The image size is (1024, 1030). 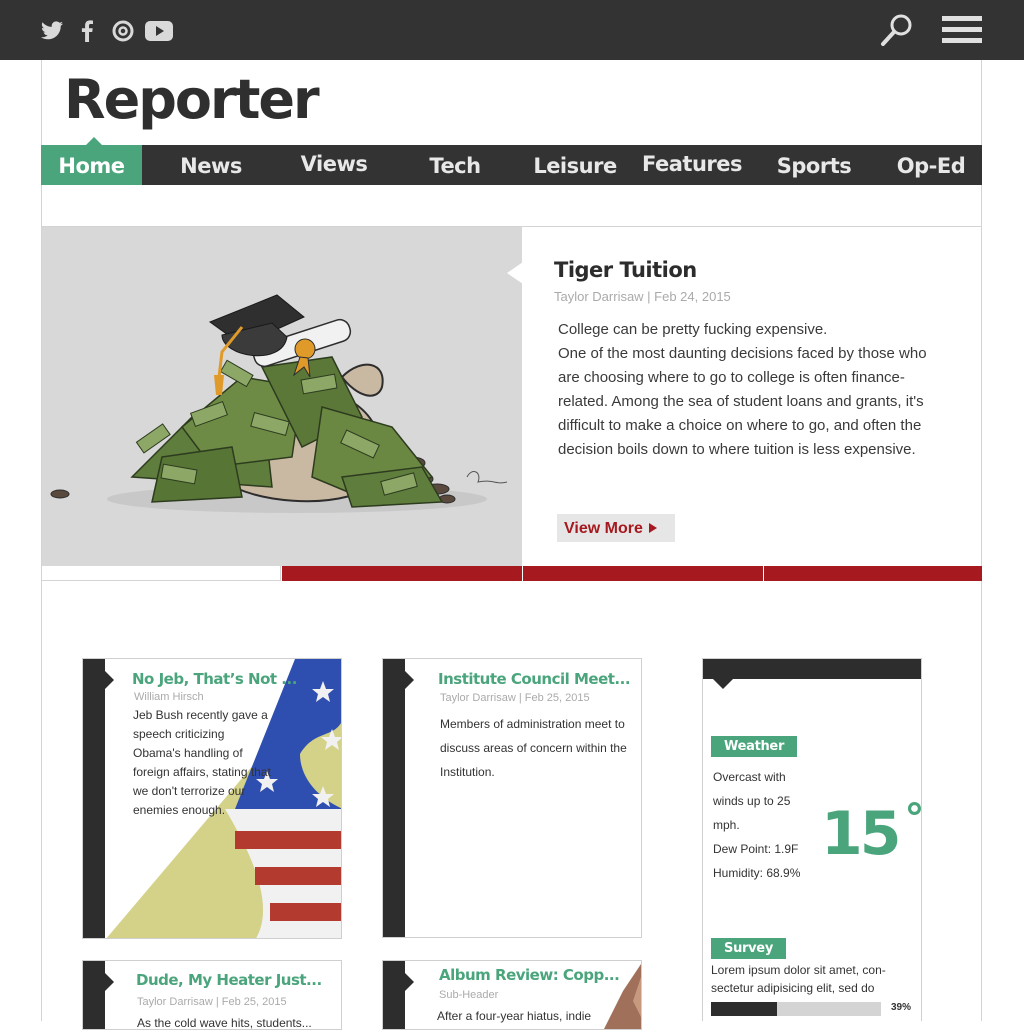 I want to click on search-icon, so click(x=897, y=32).